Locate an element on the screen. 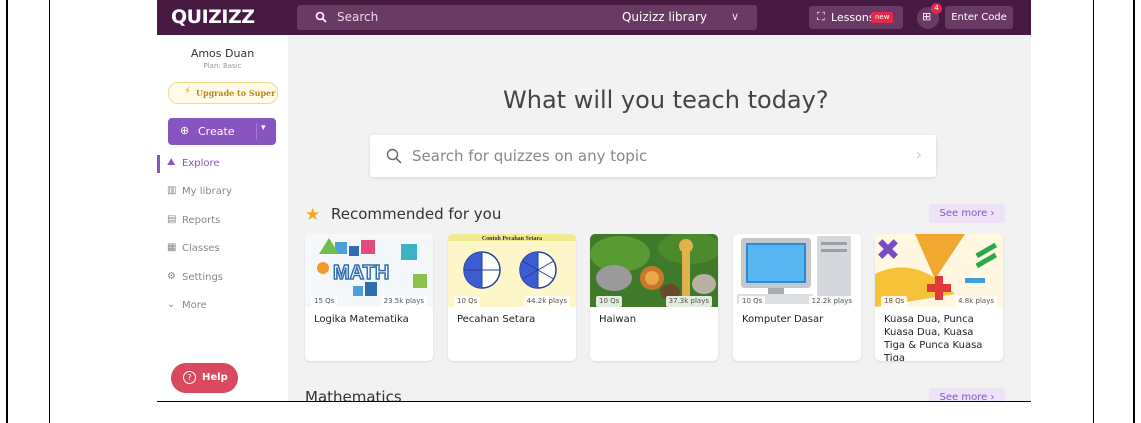  plays-count-badge: 23.5k plays is located at coordinates (403, 301).